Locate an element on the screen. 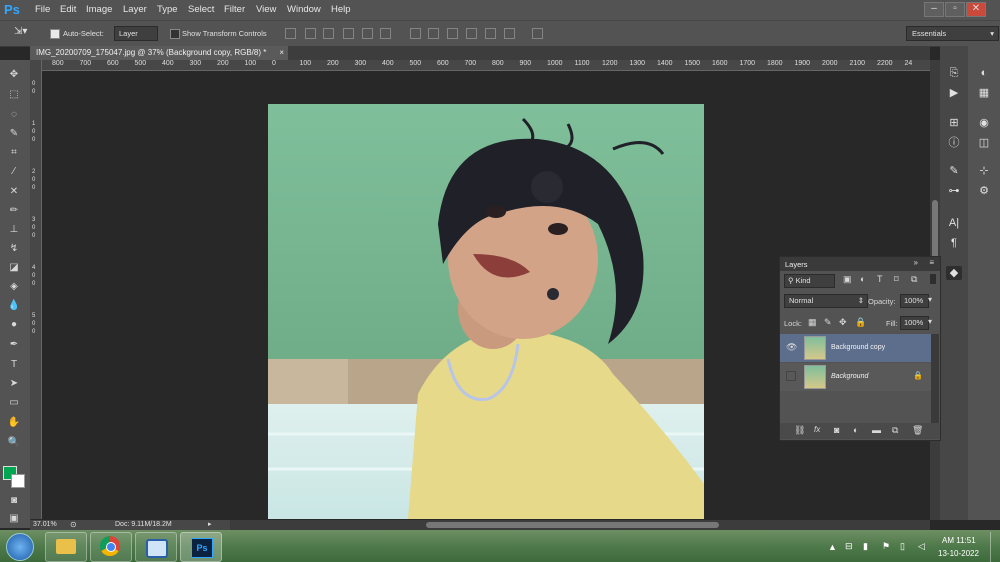 Image resolution: width=1000 pixels, height=562 pixels. move-tool-icon: ✥ is located at coordinates (14, 75).